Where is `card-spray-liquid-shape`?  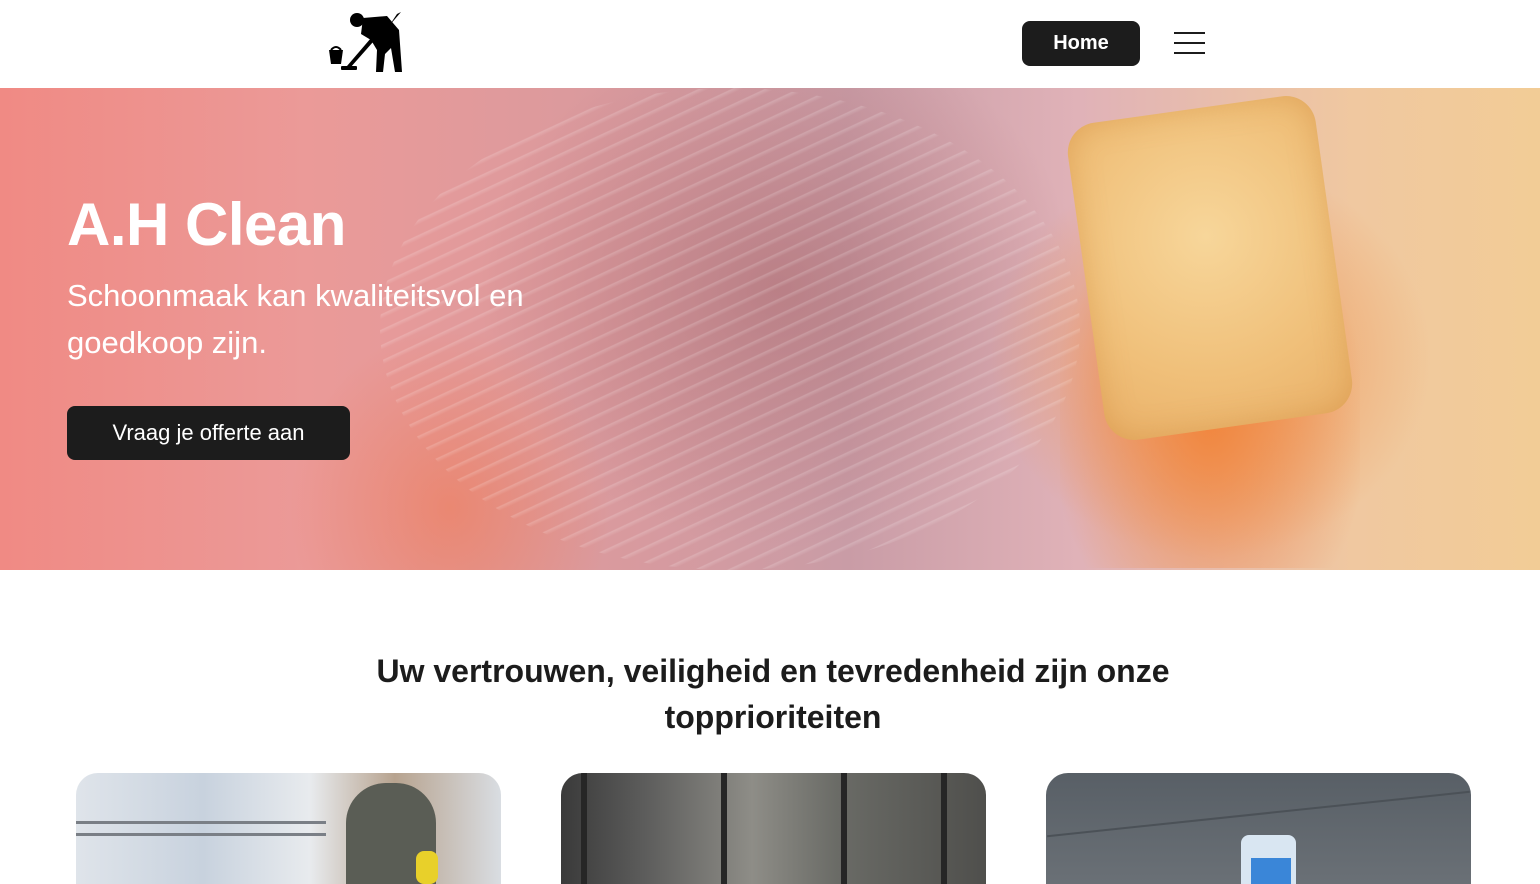
card-spray-liquid-shape is located at coordinates (1271, 871).